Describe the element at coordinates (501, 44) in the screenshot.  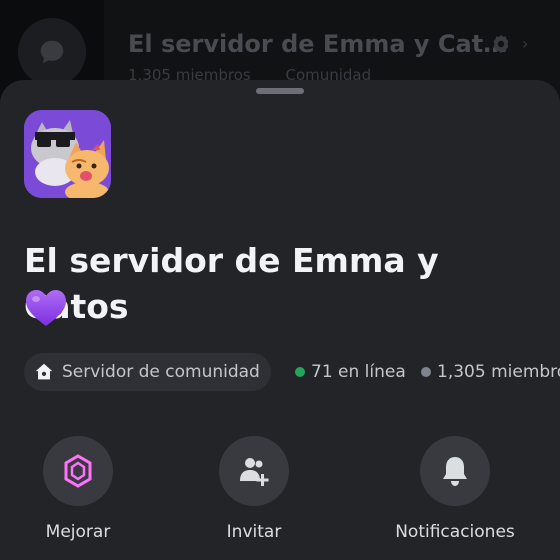
I see `gear-icon` at that location.